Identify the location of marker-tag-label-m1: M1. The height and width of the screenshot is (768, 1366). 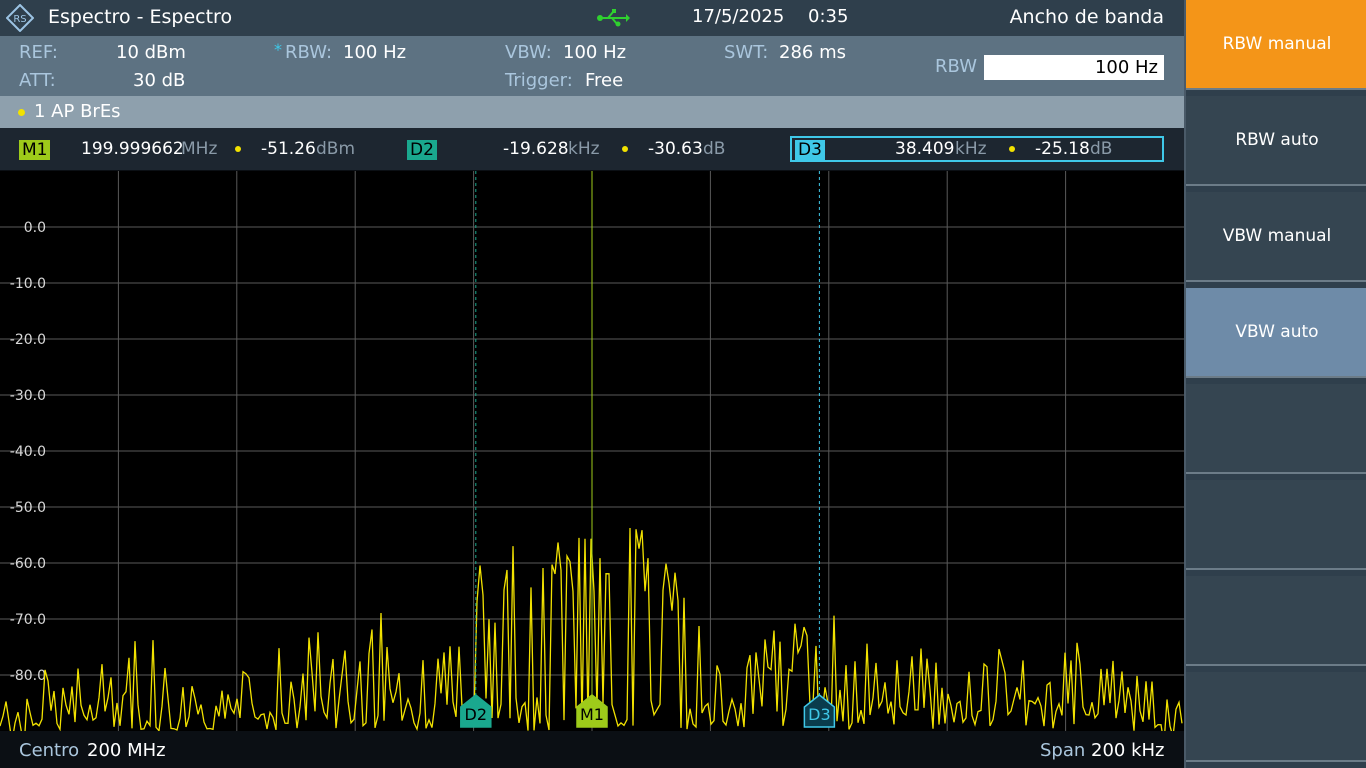
(592, 714).